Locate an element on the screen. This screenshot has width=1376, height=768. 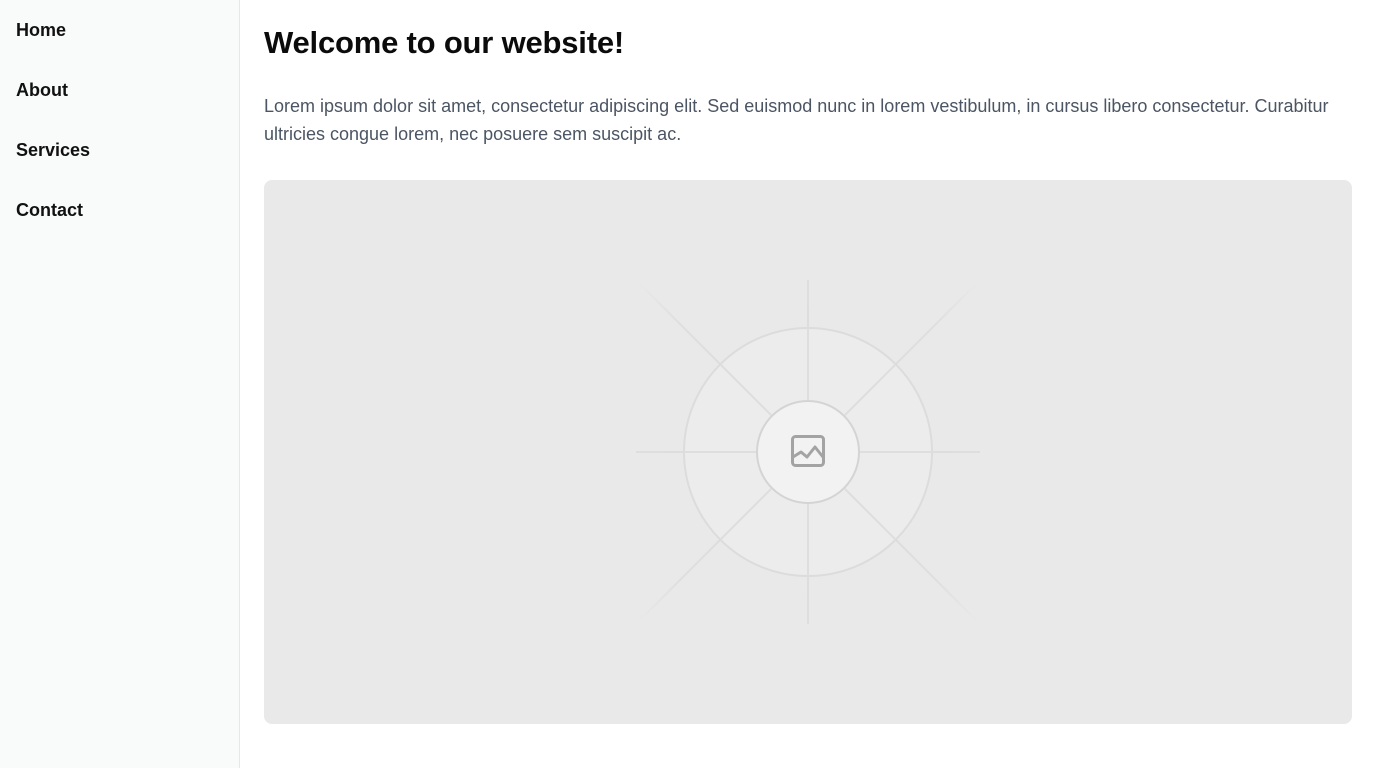
page-title: Welcome to our website! is located at coordinates (444, 42).